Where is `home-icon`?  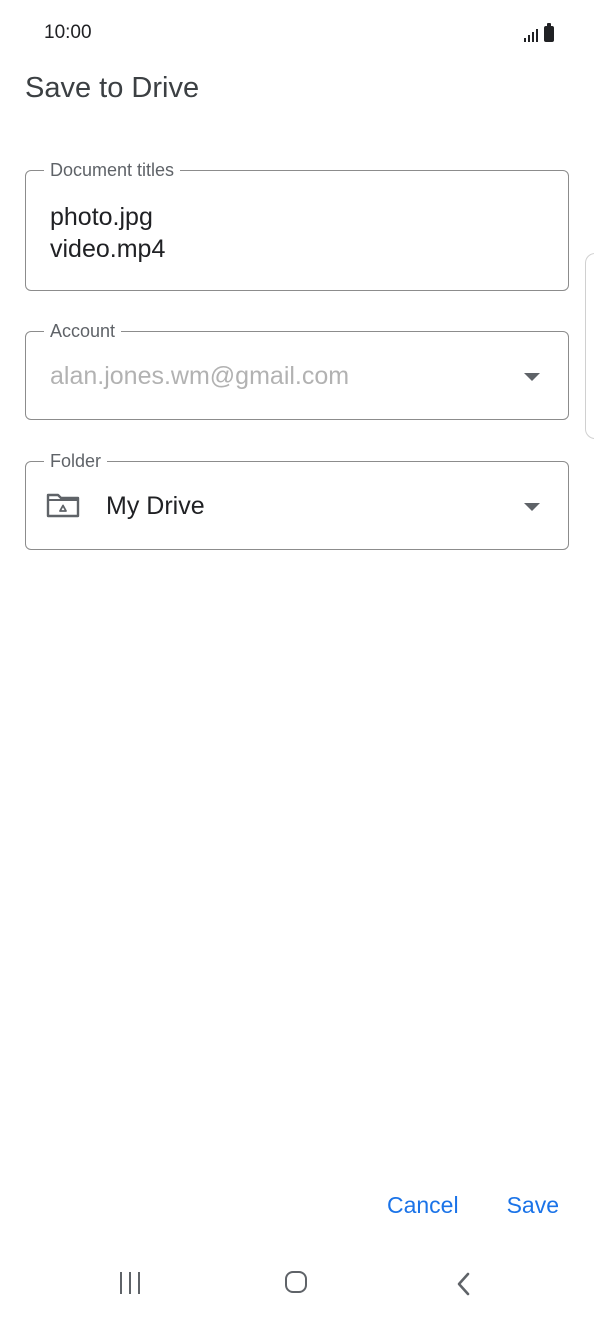
home-icon is located at coordinates (296, 1282).